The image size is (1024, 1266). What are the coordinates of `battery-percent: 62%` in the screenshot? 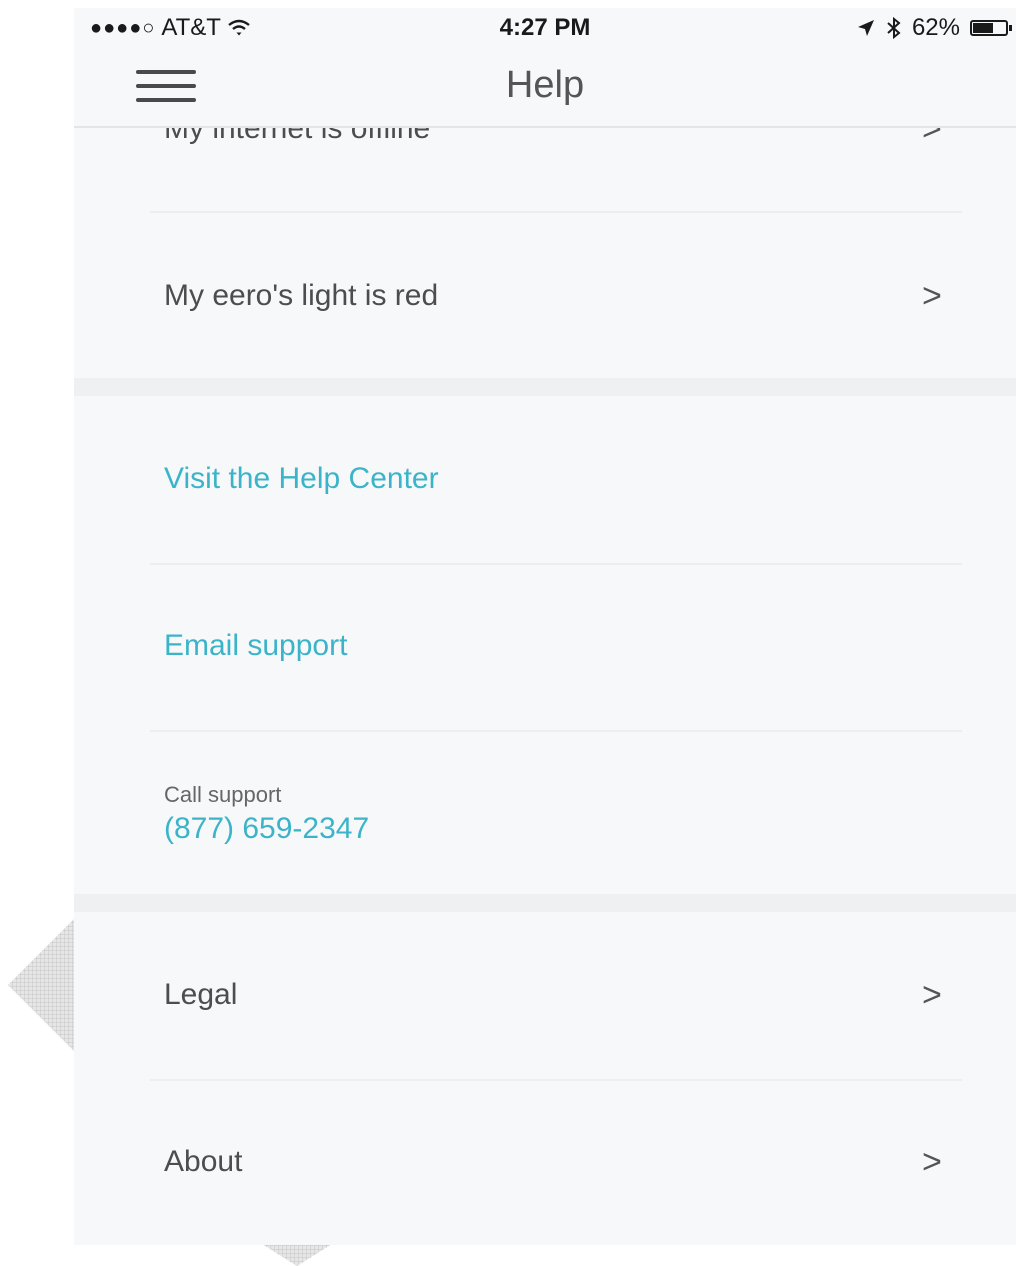 It's located at (935, 27).